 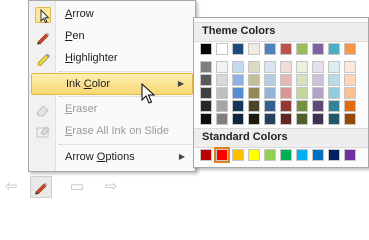 I want to click on menu-item-label: Ink Color, so click(x=88, y=84).